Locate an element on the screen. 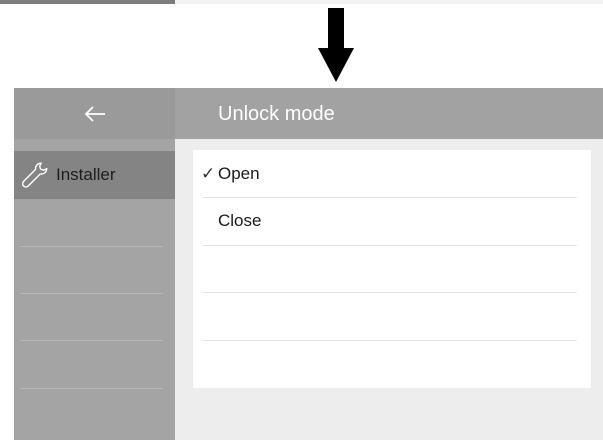 Image resolution: width=603 pixels, height=440 pixels. top-bar: Unlock mode is located at coordinates (308, 113).